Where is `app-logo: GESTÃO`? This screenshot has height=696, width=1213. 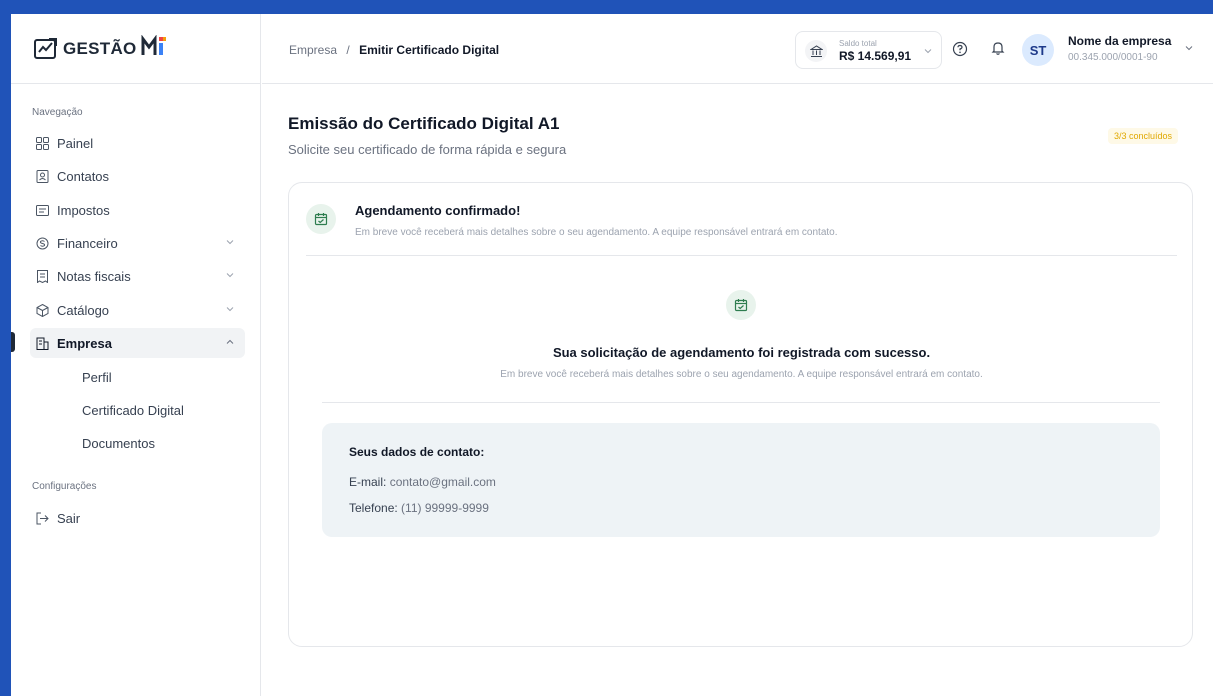 app-logo: GESTÃO is located at coordinates (135, 49).